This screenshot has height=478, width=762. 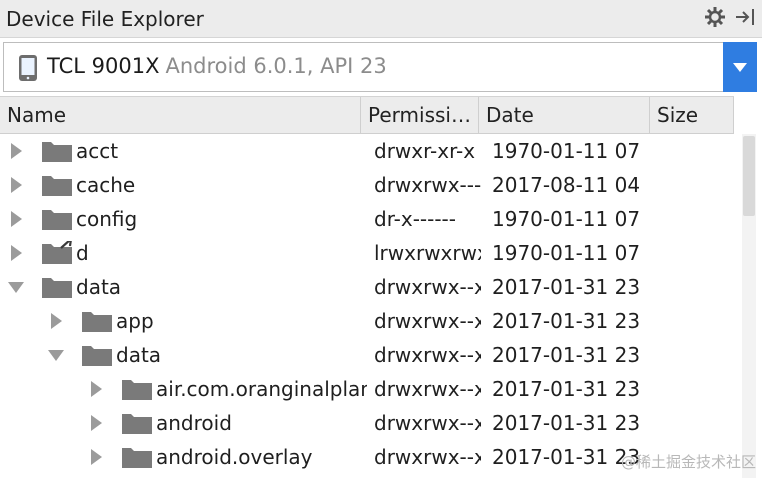 I want to click on file-name: d, so click(x=82, y=253).